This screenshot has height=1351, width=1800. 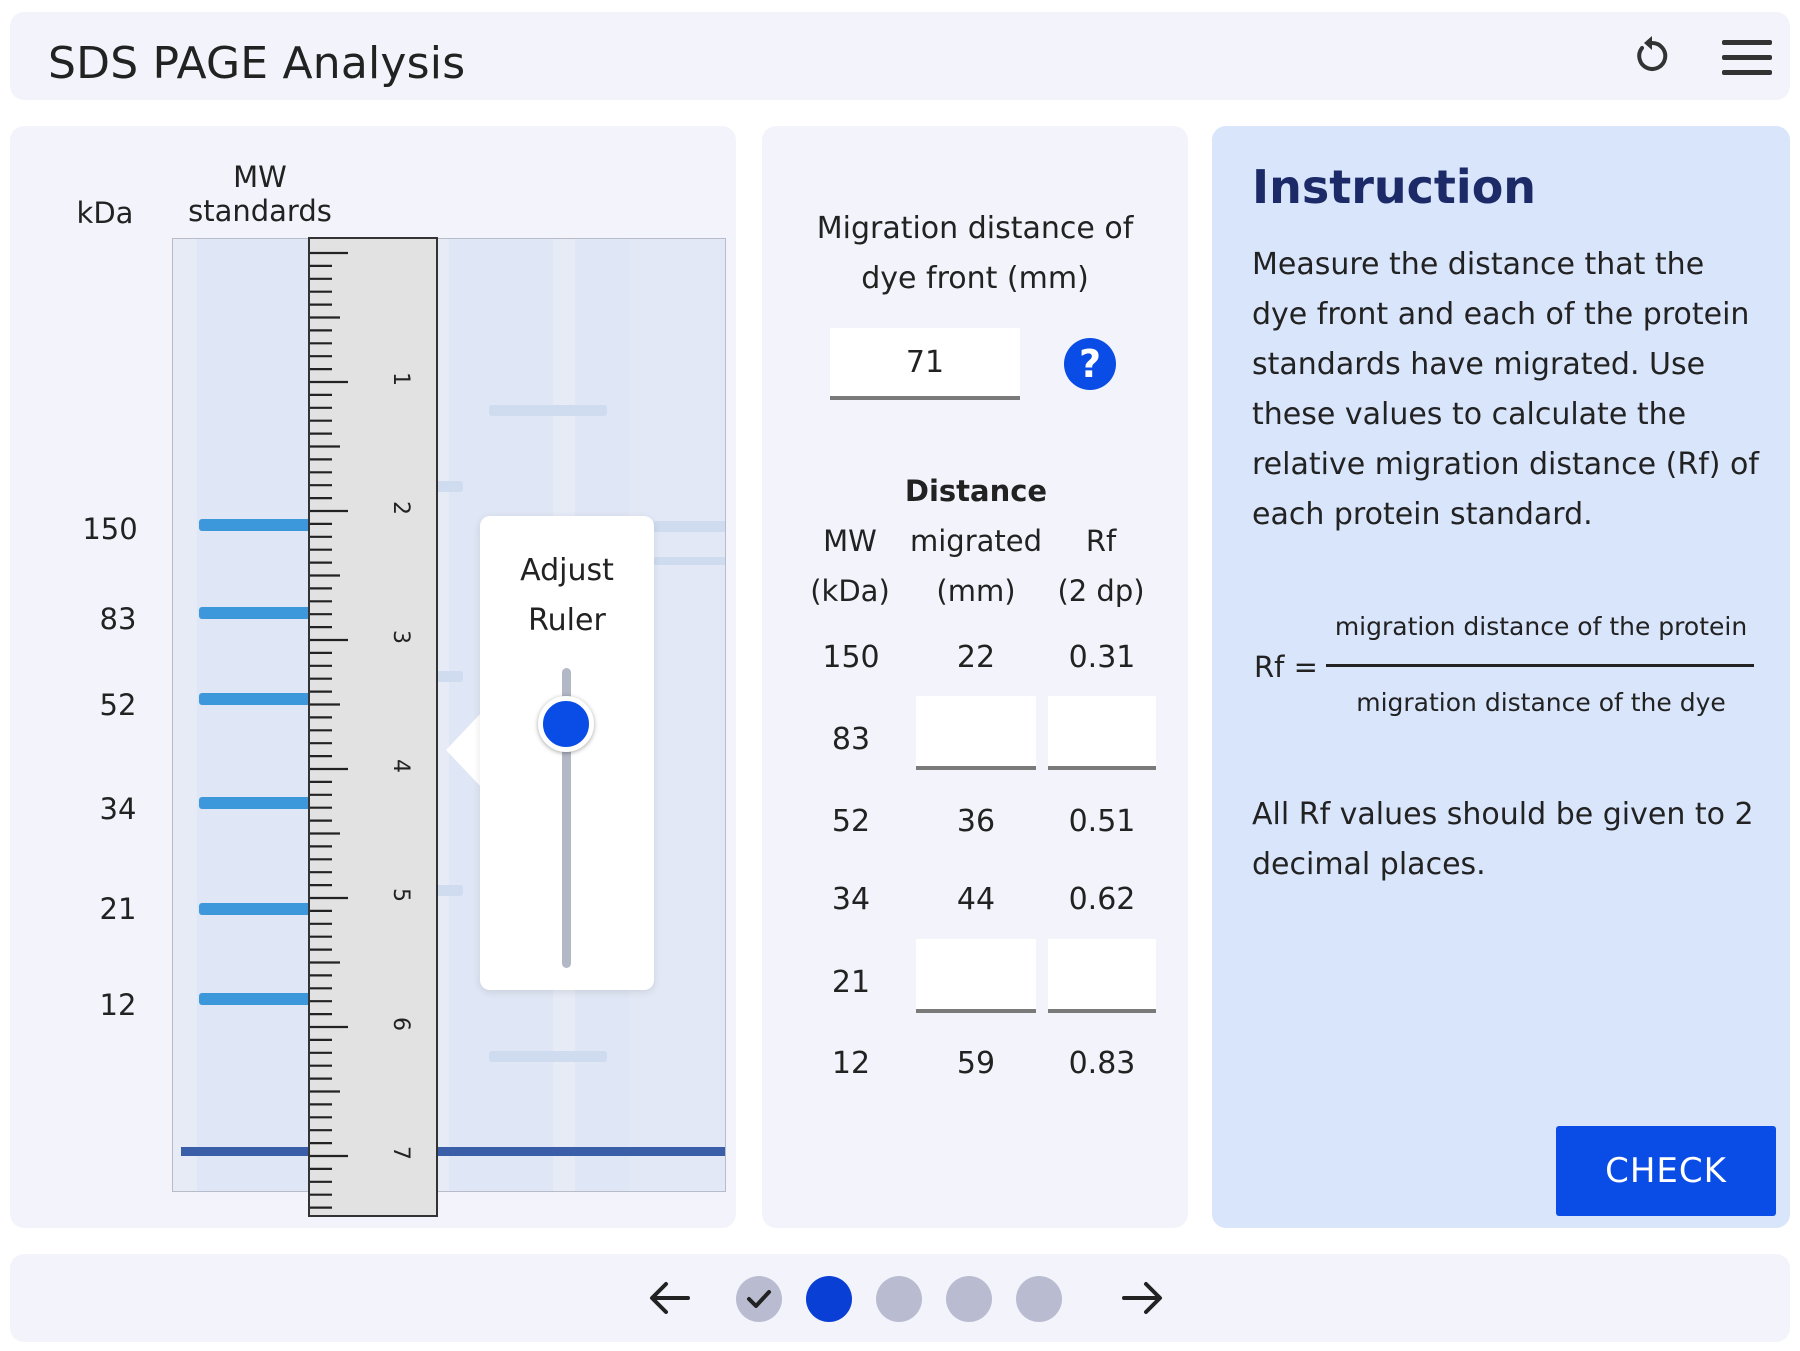 I want to click on header-distance: migrated (mm), so click(x=976, y=566).